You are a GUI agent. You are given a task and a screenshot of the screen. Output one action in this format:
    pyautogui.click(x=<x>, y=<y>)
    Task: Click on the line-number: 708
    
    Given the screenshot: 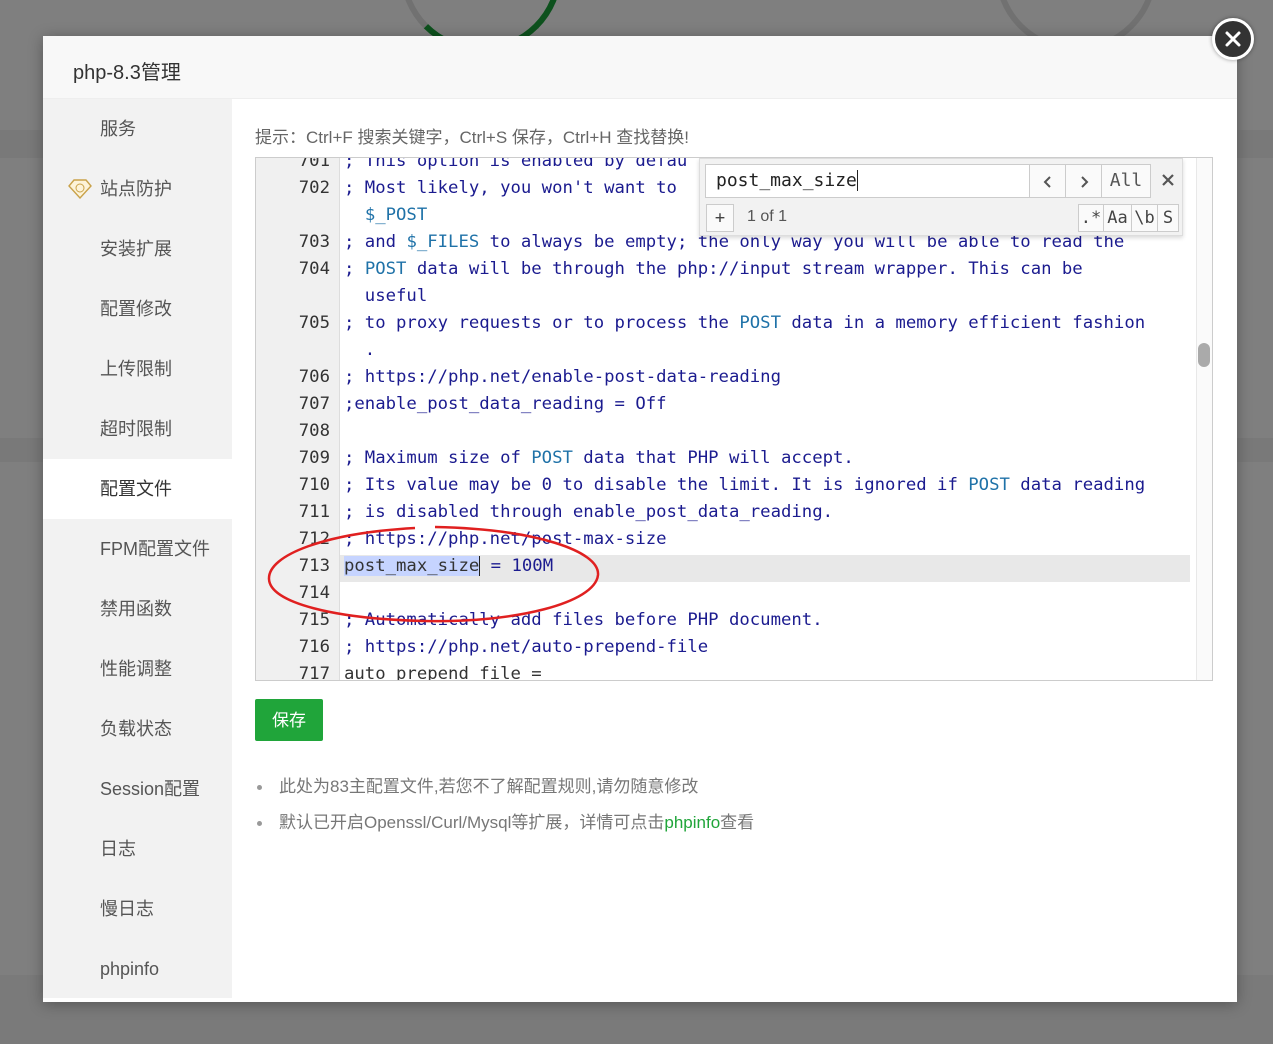 What is the action you would take?
    pyautogui.click(x=314, y=431)
    